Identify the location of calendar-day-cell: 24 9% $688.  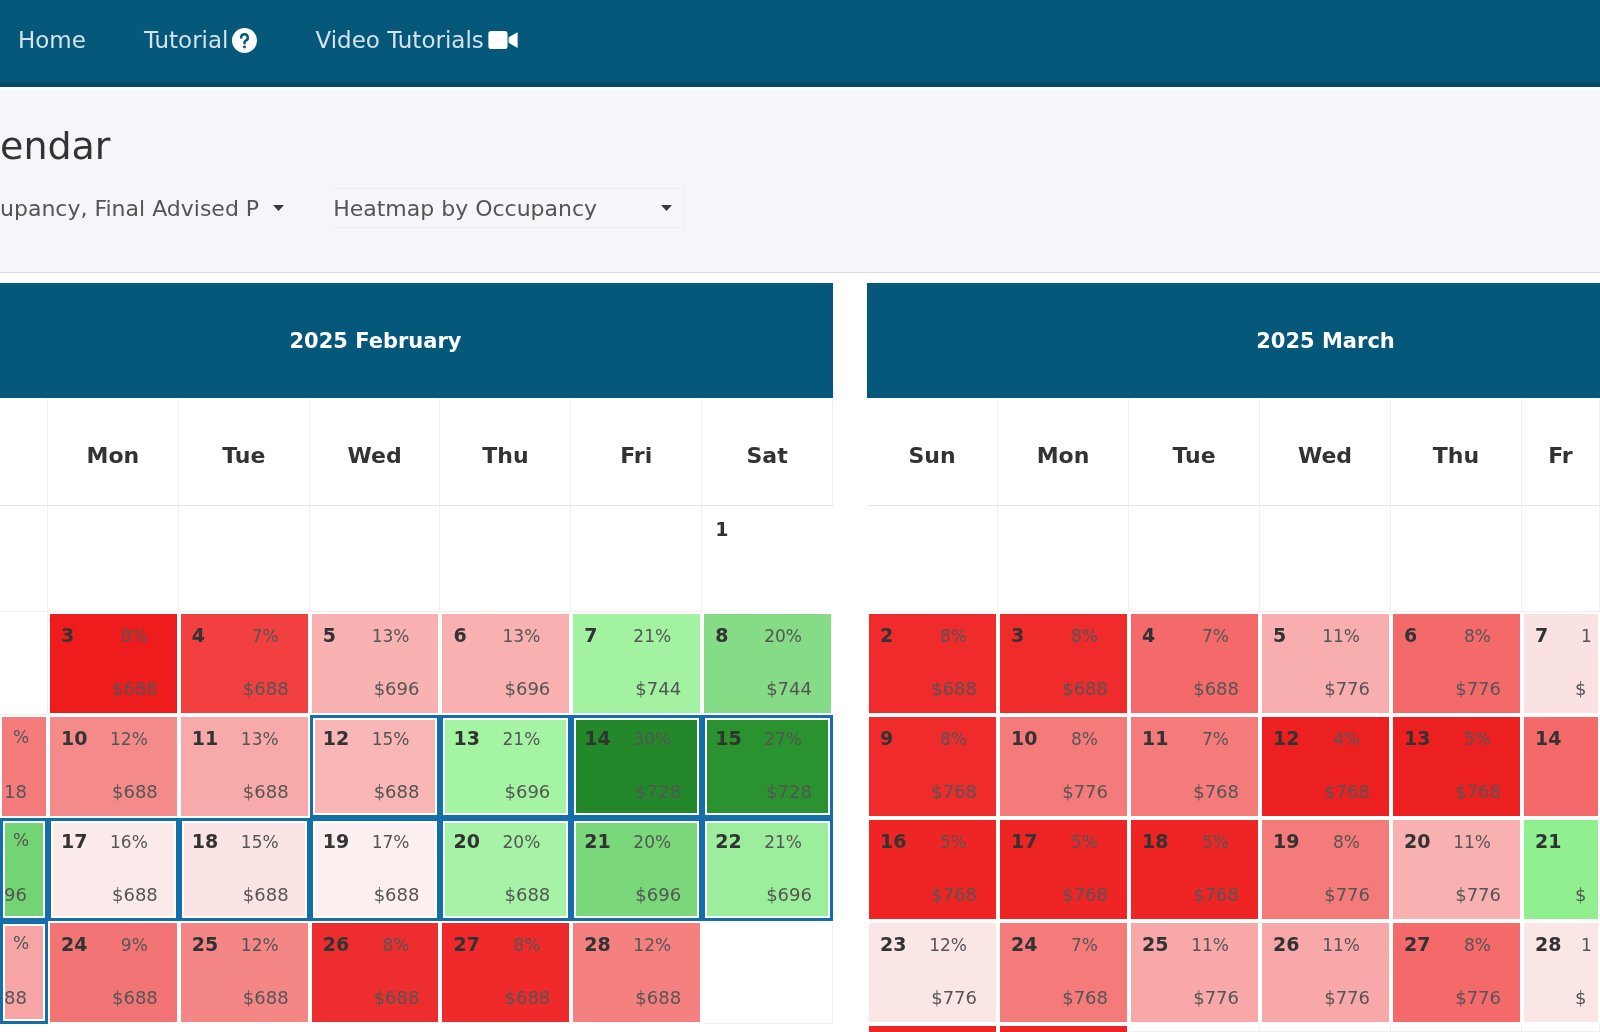
(113, 972).